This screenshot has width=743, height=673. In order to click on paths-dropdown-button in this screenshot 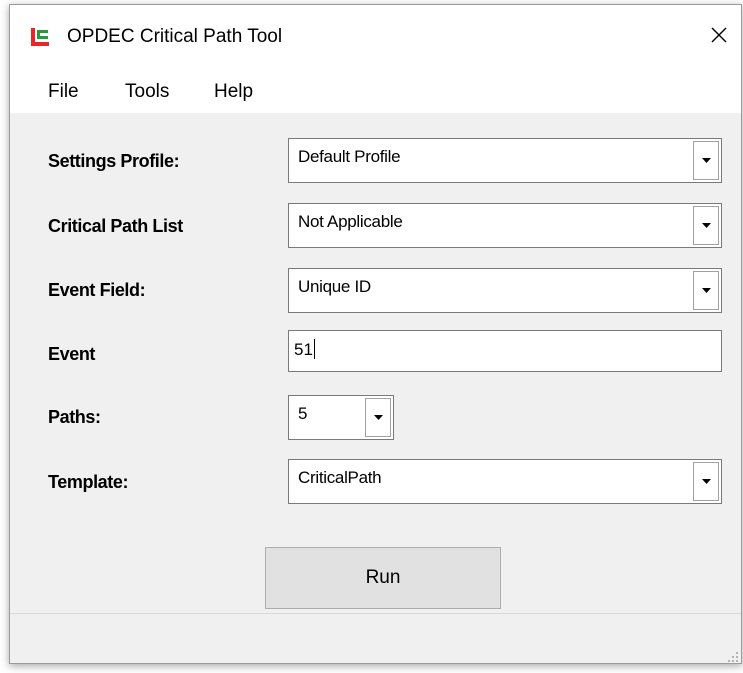, I will do `click(378, 417)`.